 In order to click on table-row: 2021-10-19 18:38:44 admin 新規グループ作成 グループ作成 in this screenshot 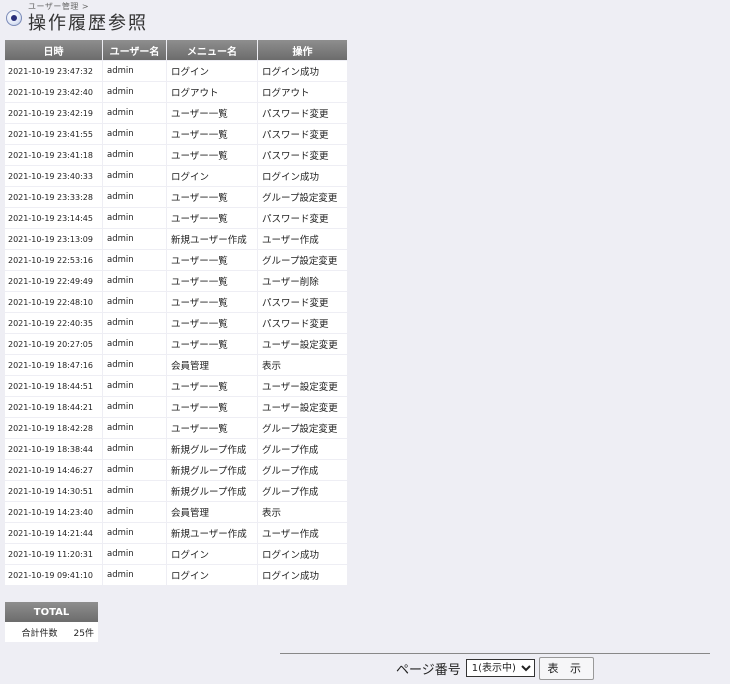, I will do `click(176, 449)`.